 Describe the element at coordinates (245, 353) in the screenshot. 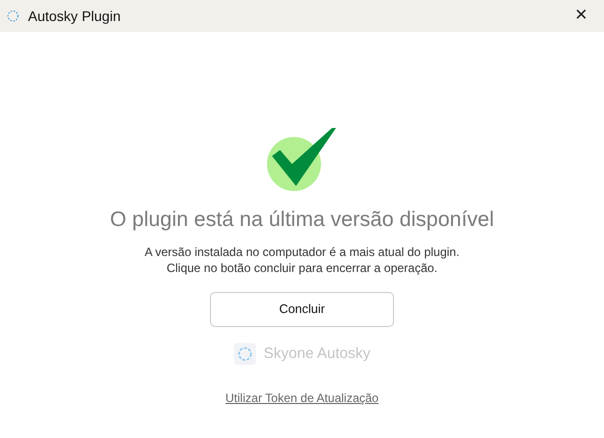

I see `logo-icon` at that location.